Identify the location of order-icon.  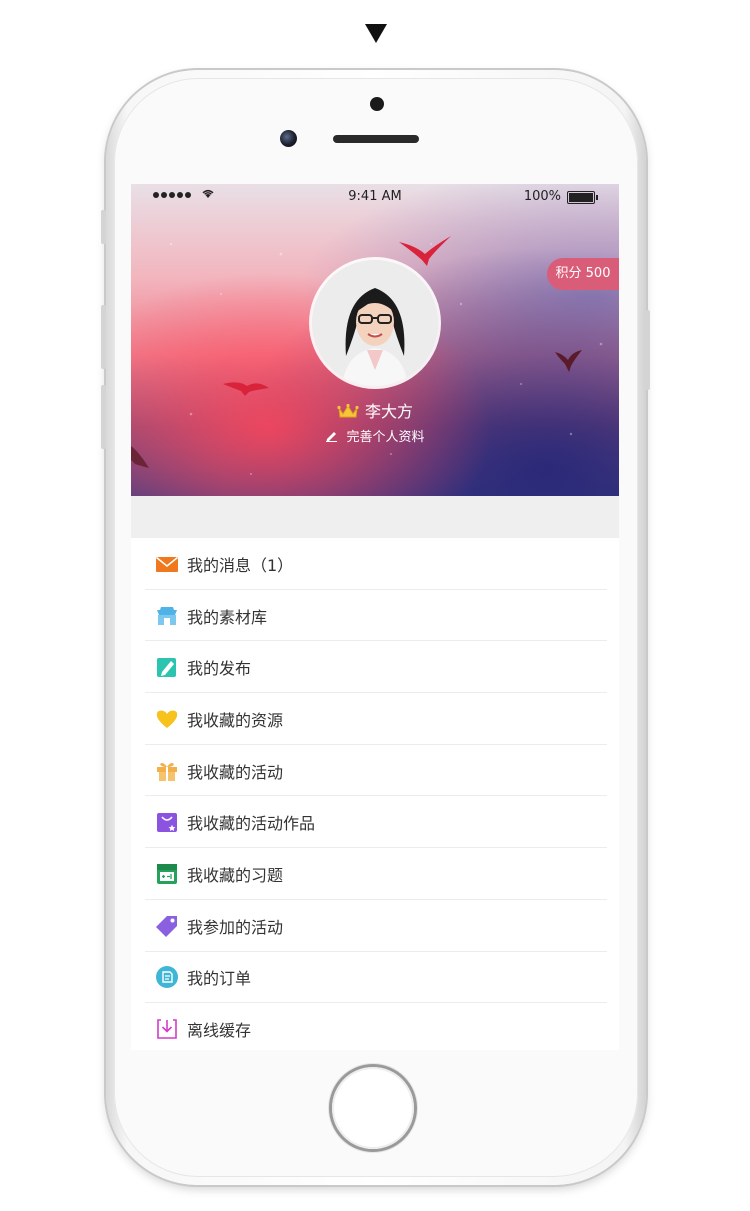
(167, 977).